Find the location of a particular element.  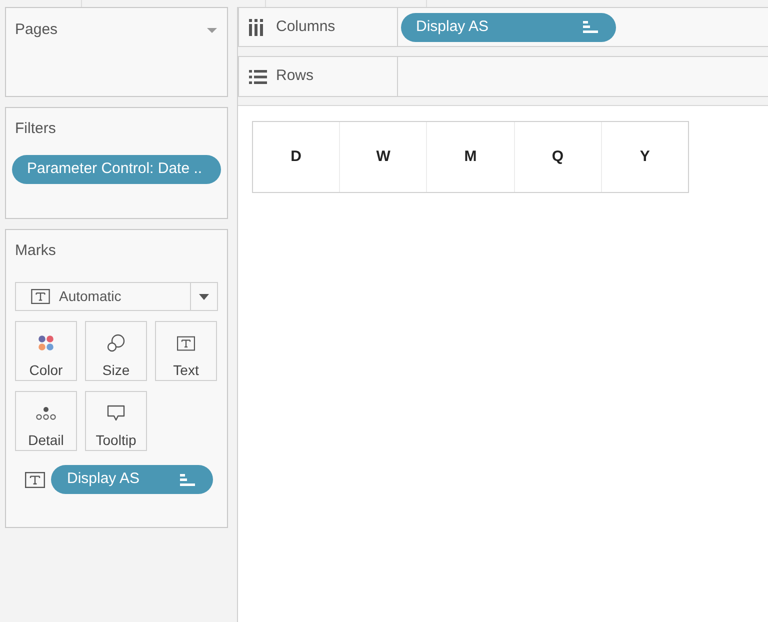

detail-button: Detail is located at coordinates (46, 421).